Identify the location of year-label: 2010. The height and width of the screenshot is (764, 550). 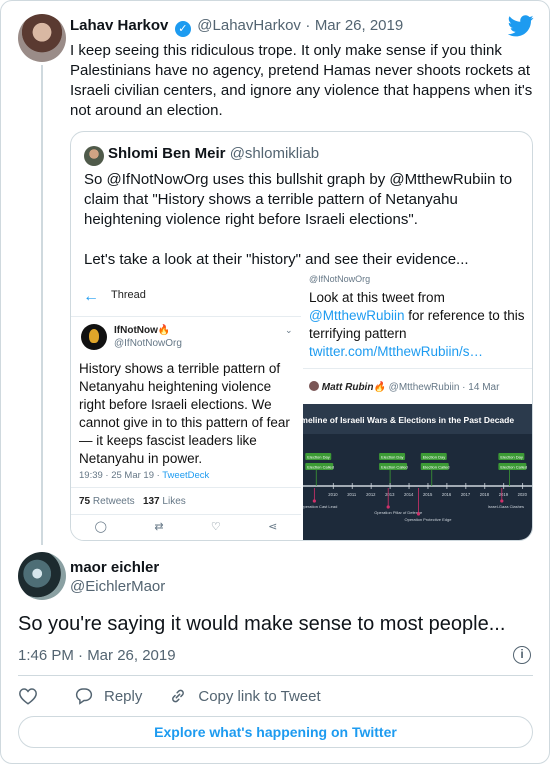
(333, 494).